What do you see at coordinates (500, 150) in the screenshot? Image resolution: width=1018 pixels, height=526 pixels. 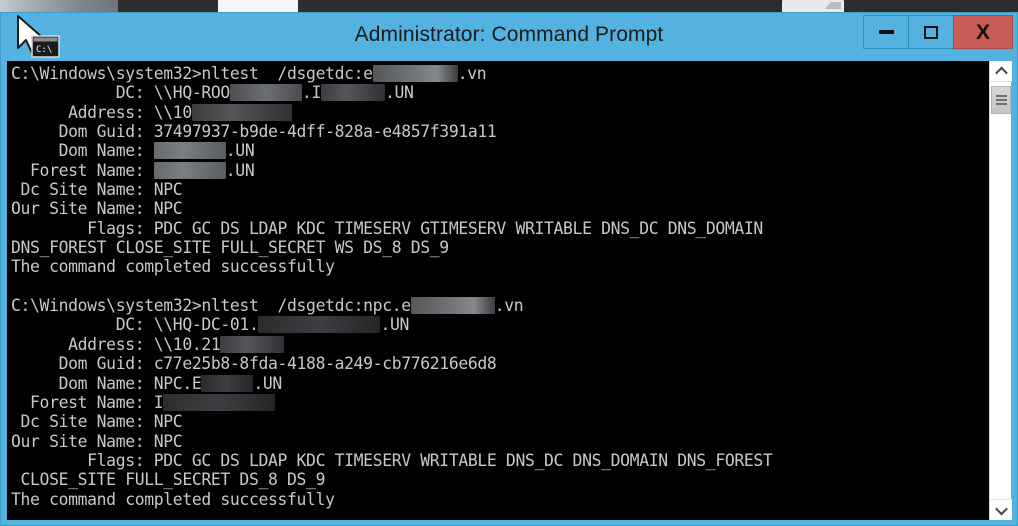 I see `console-line: Dom Name: .UN` at bounding box center [500, 150].